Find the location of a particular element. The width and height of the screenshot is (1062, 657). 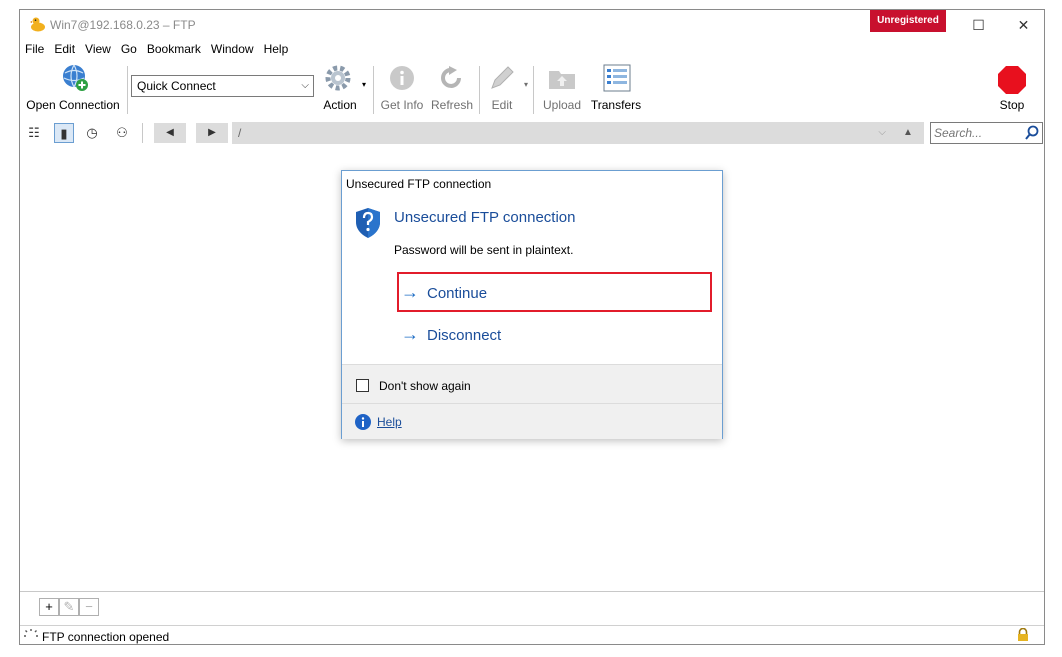

action-button: ▾ Action is located at coordinates (341, 89).